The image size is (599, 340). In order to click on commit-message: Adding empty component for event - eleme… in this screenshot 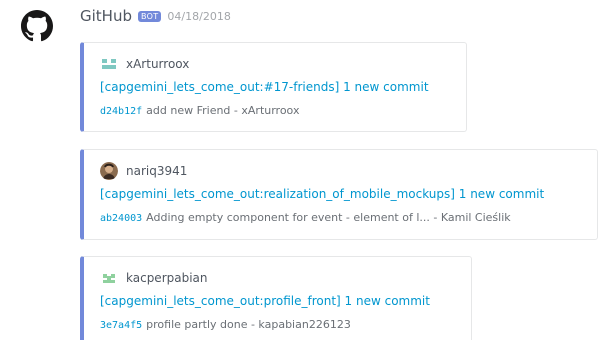, I will do `click(328, 217)`.